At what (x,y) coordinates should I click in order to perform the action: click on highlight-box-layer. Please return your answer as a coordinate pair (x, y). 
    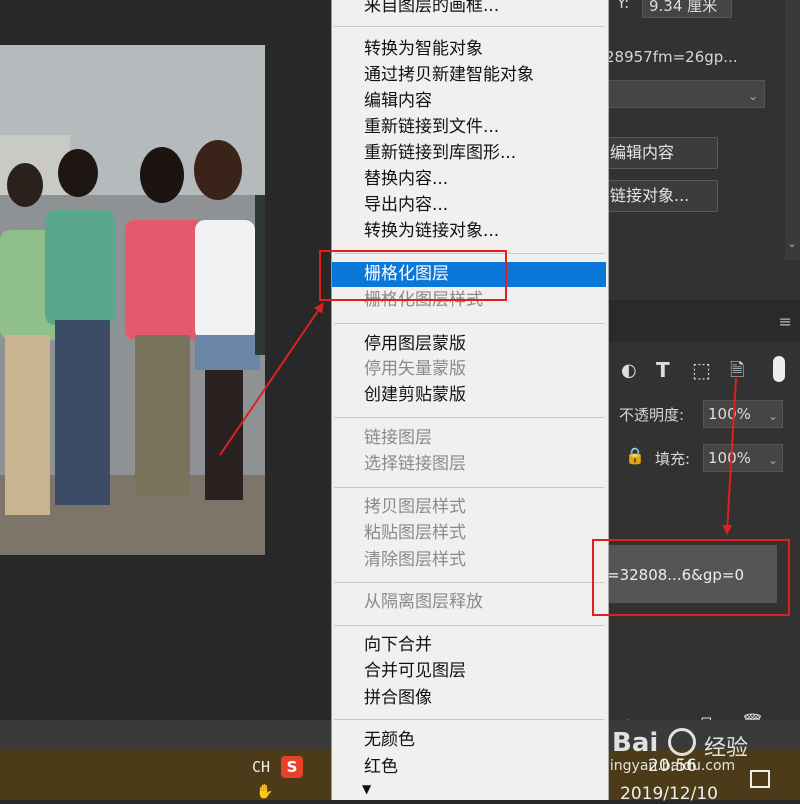
    Looking at the image, I should click on (691, 577).